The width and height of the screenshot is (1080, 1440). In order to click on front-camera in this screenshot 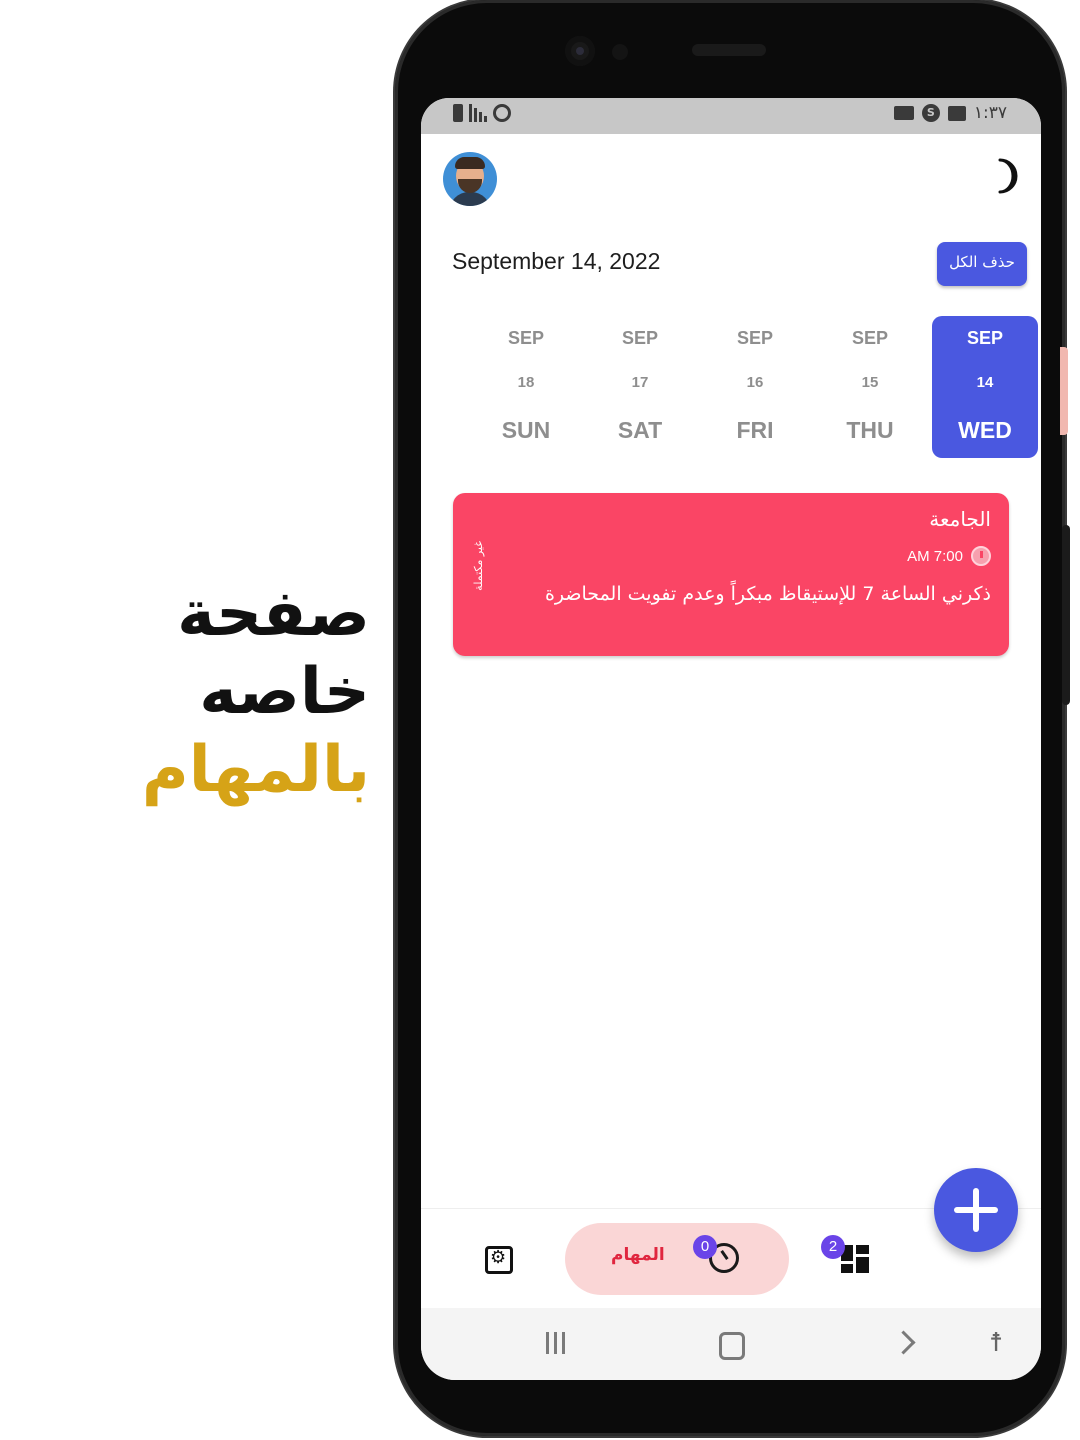, I will do `click(580, 51)`.